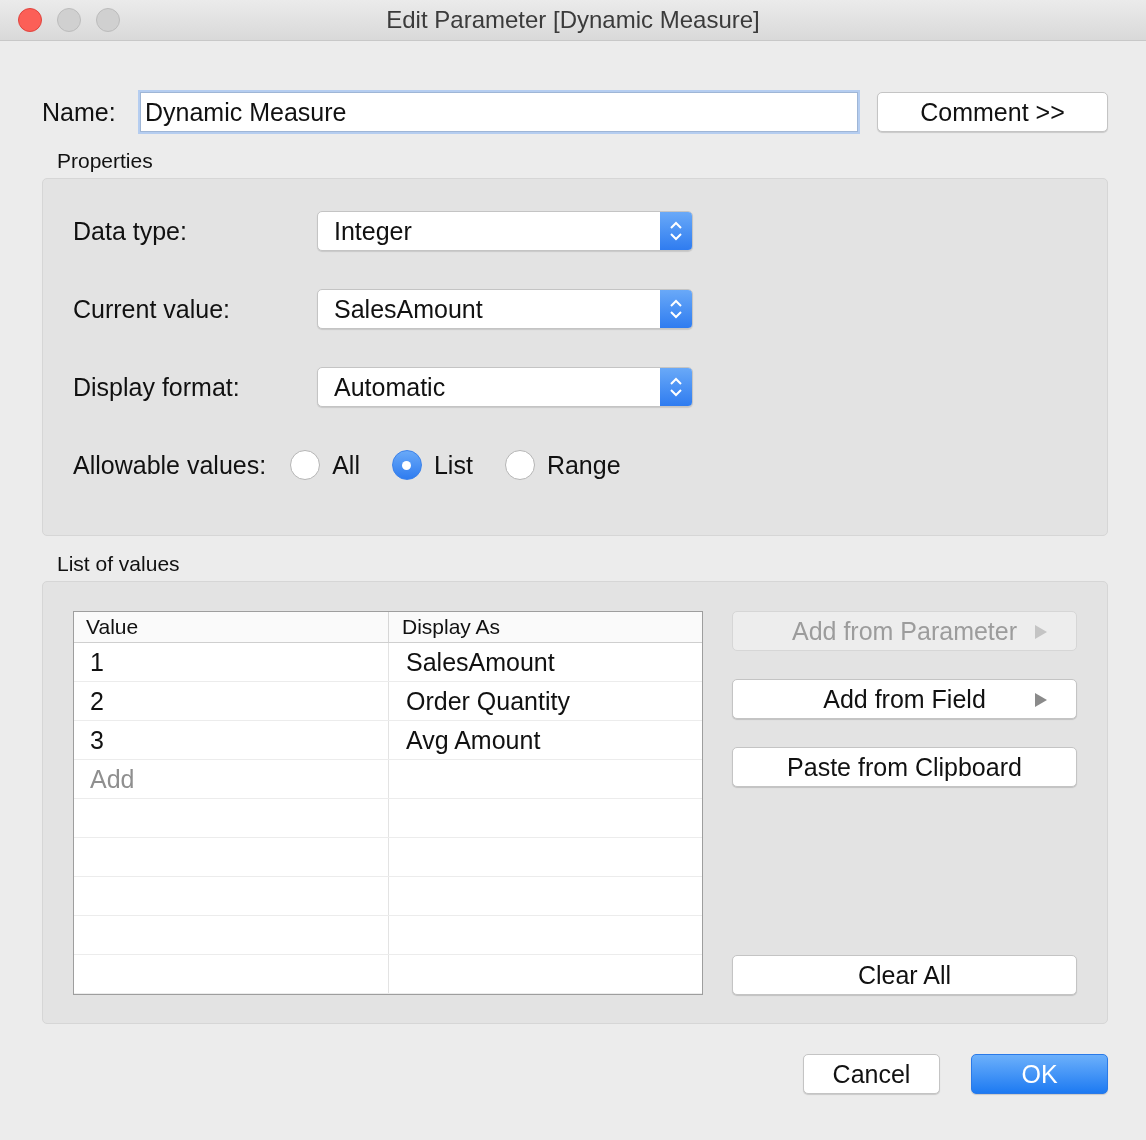  Describe the element at coordinates (583, 465) in the screenshot. I see `radio-label: Range` at that location.